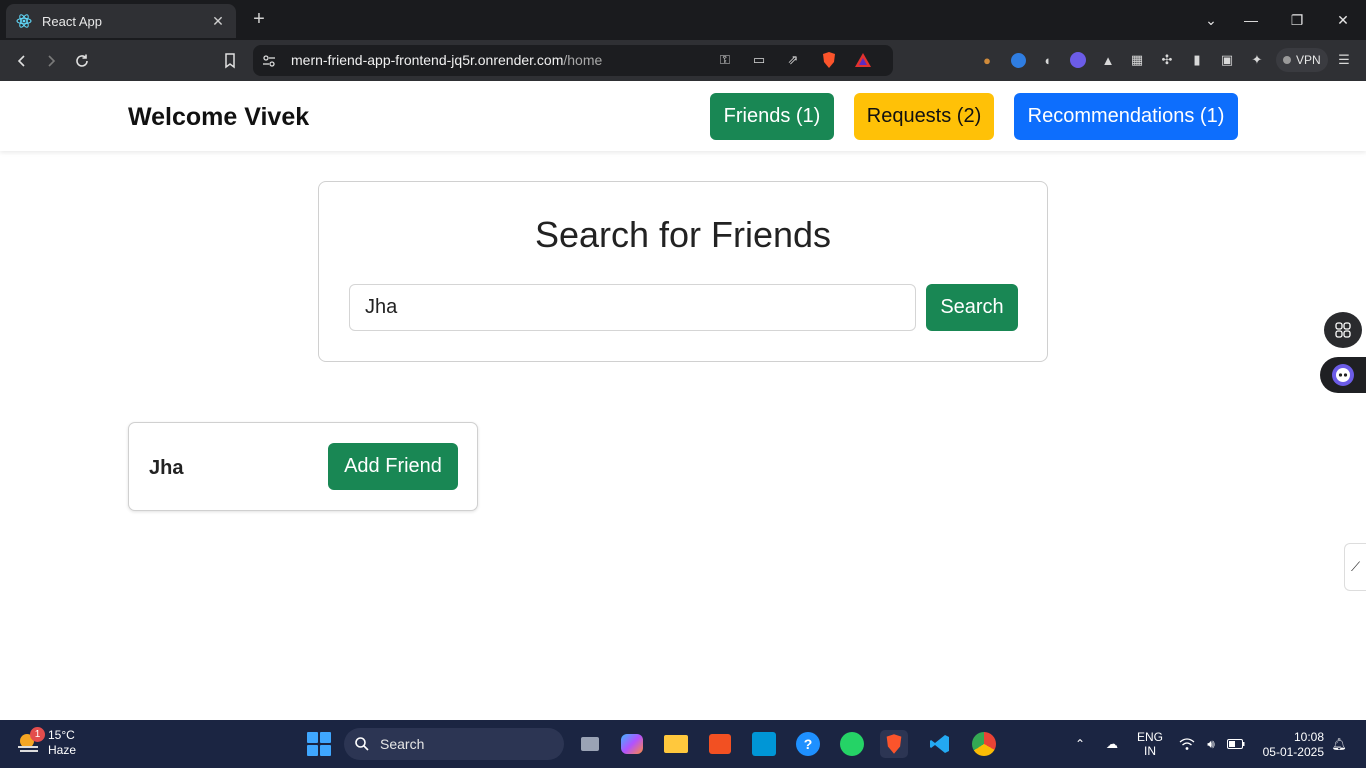 This screenshot has width=1366, height=768. I want to click on assistant-bot-icon, so click(1343, 375).